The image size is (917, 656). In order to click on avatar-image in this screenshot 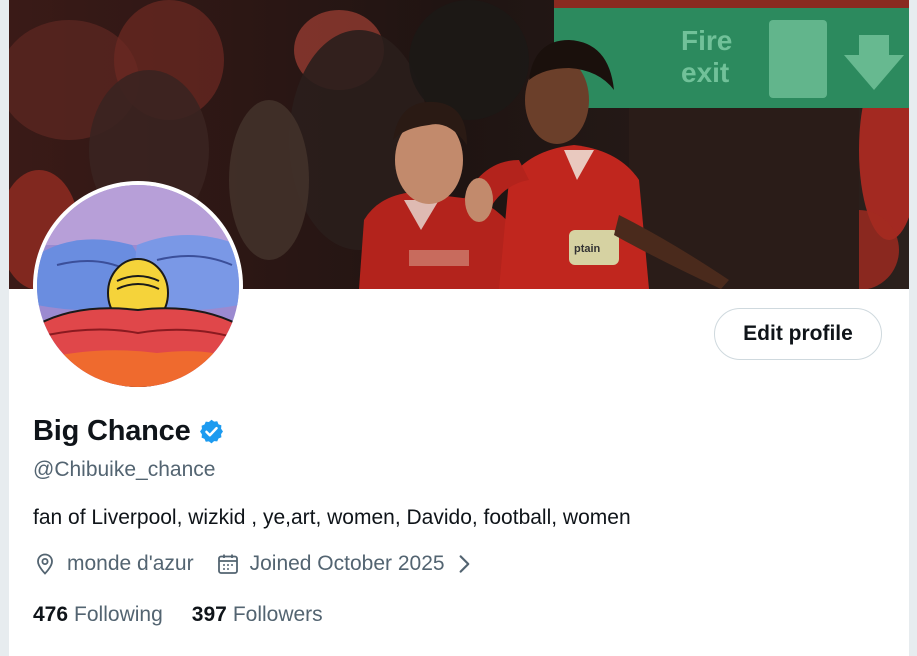, I will do `click(138, 286)`.